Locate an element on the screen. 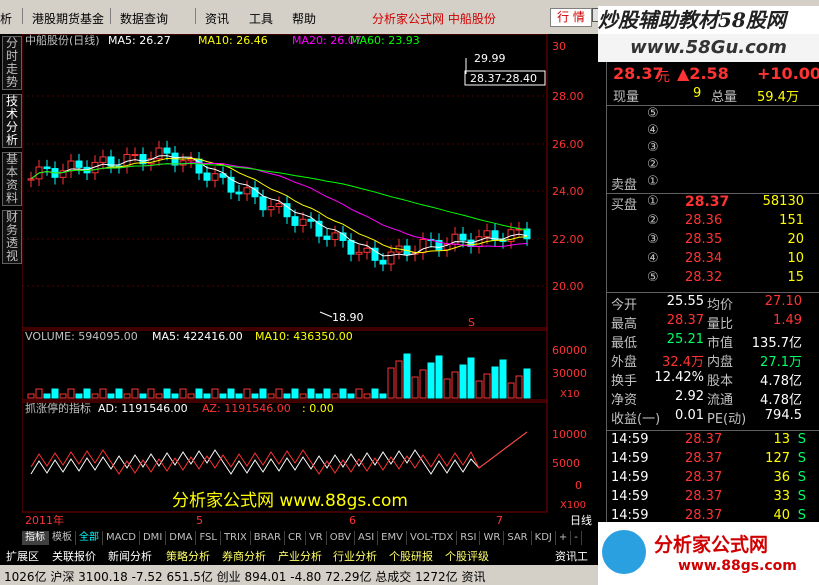 The width and height of the screenshot is (819, 585). quote-button: 行 情 is located at coordinates (571, 17).